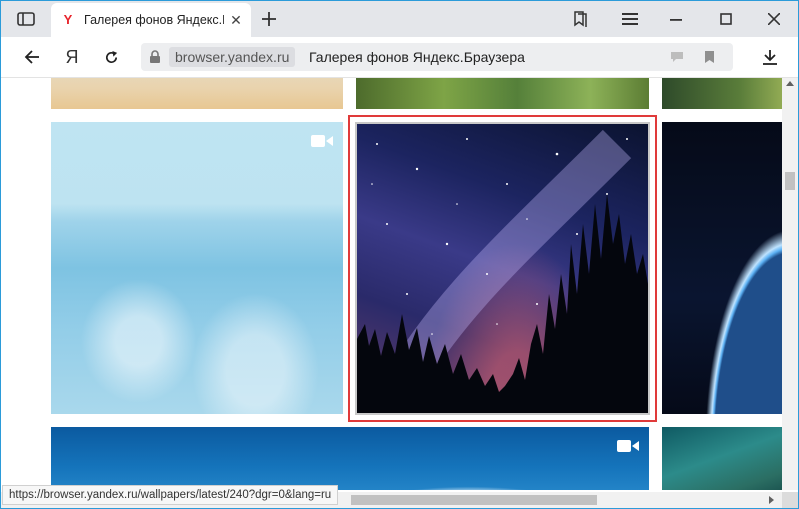 The width and height of the screenshot is (799, 509). I want to click on scrollbar-corner, so click(790, 500).